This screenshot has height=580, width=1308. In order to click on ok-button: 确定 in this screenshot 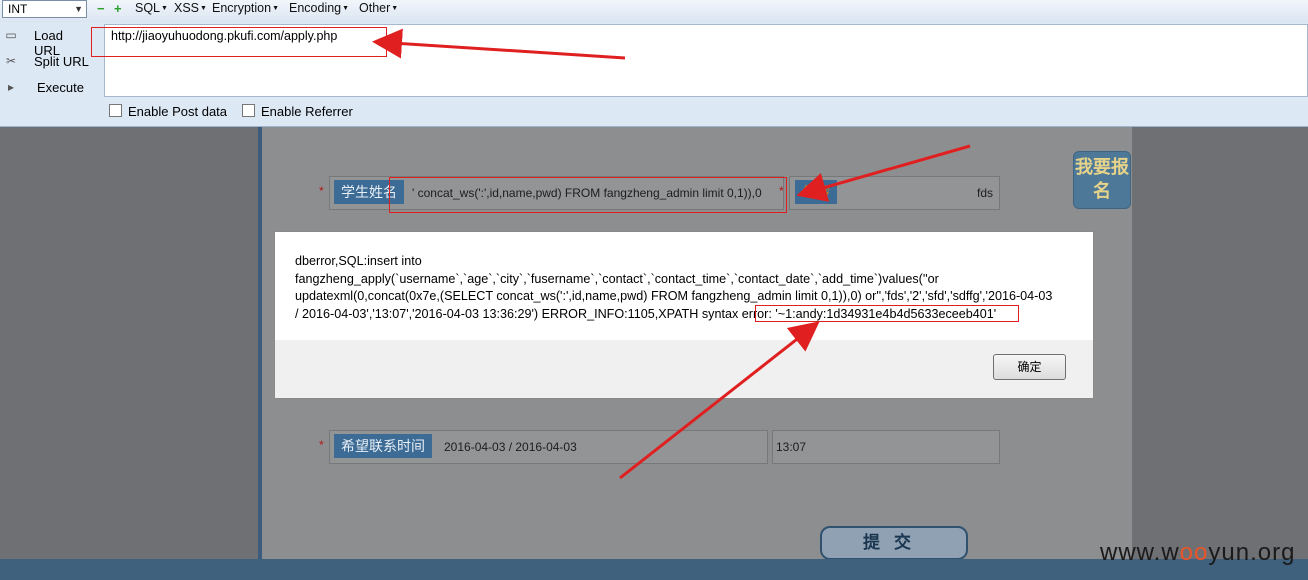, I will do `click(1029, 367)`.